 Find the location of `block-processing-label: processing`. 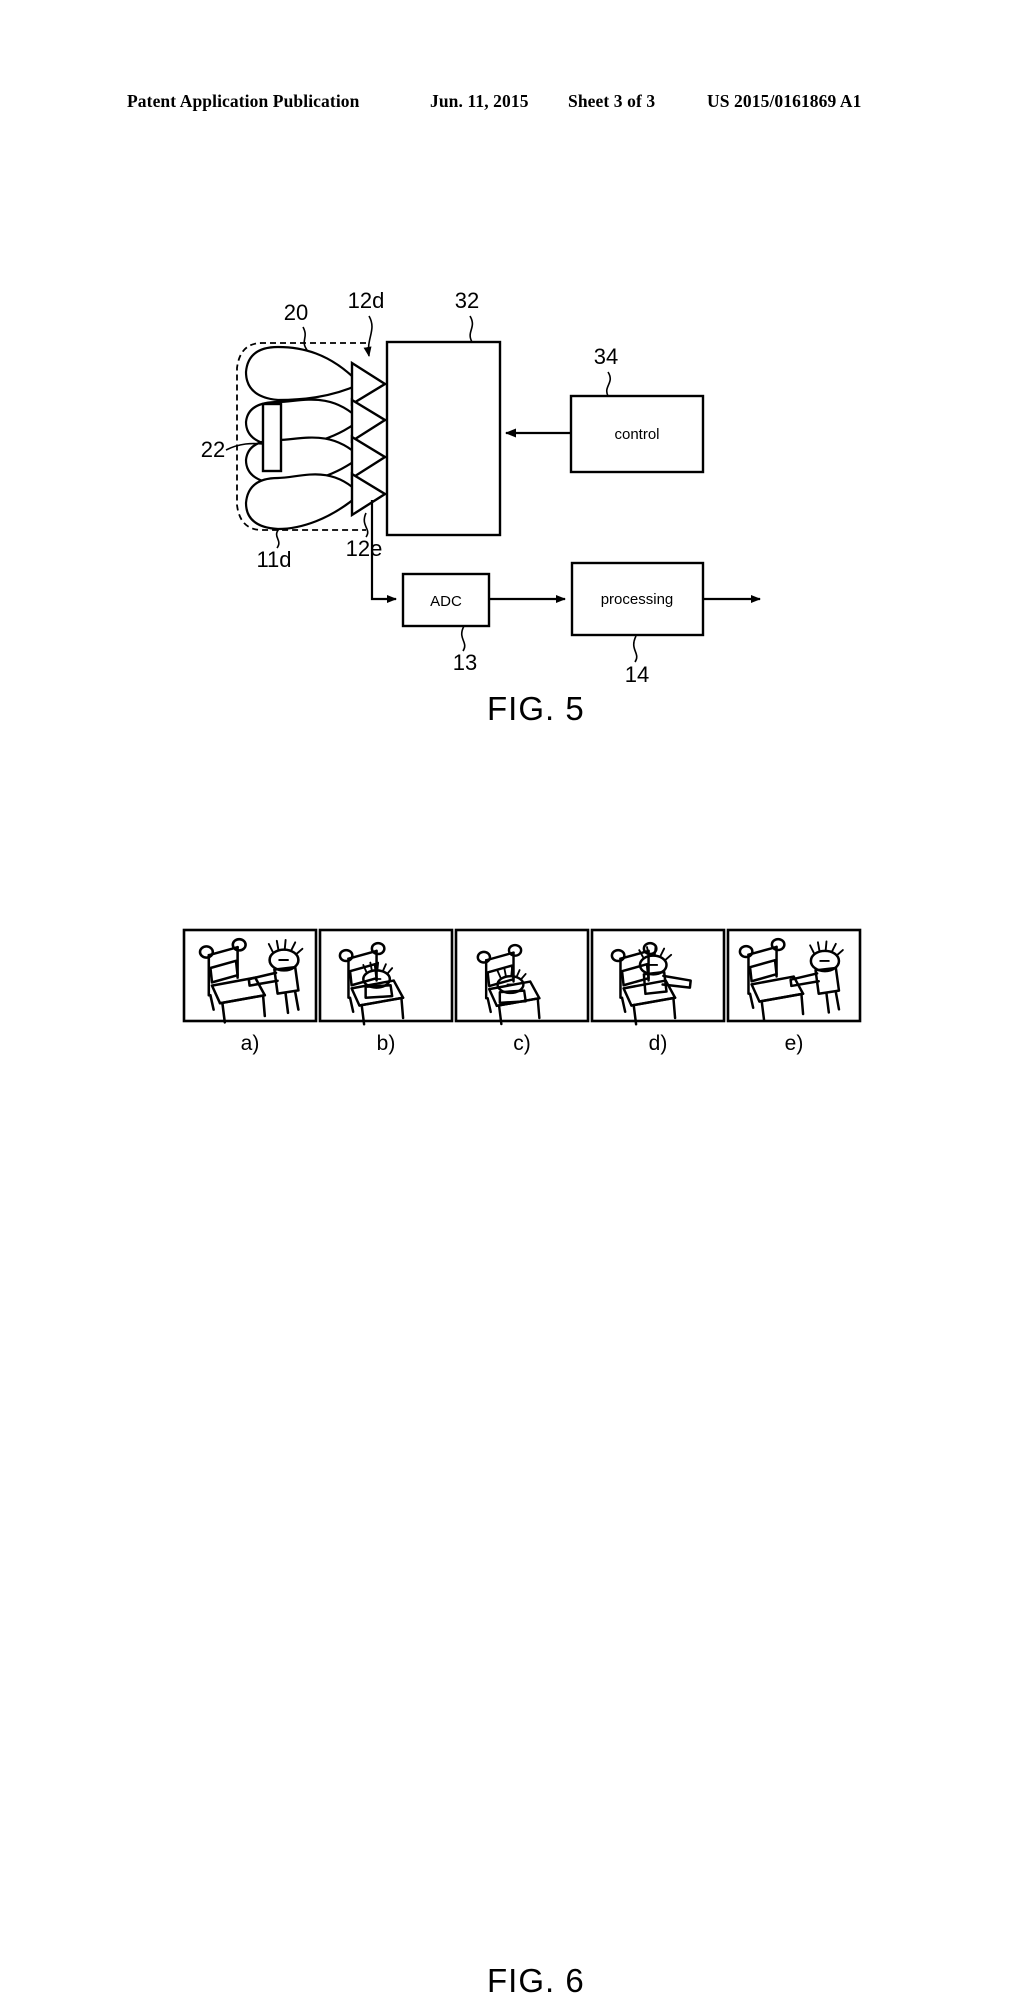

block-processing-label: processing is located at coordinates (637, 599).